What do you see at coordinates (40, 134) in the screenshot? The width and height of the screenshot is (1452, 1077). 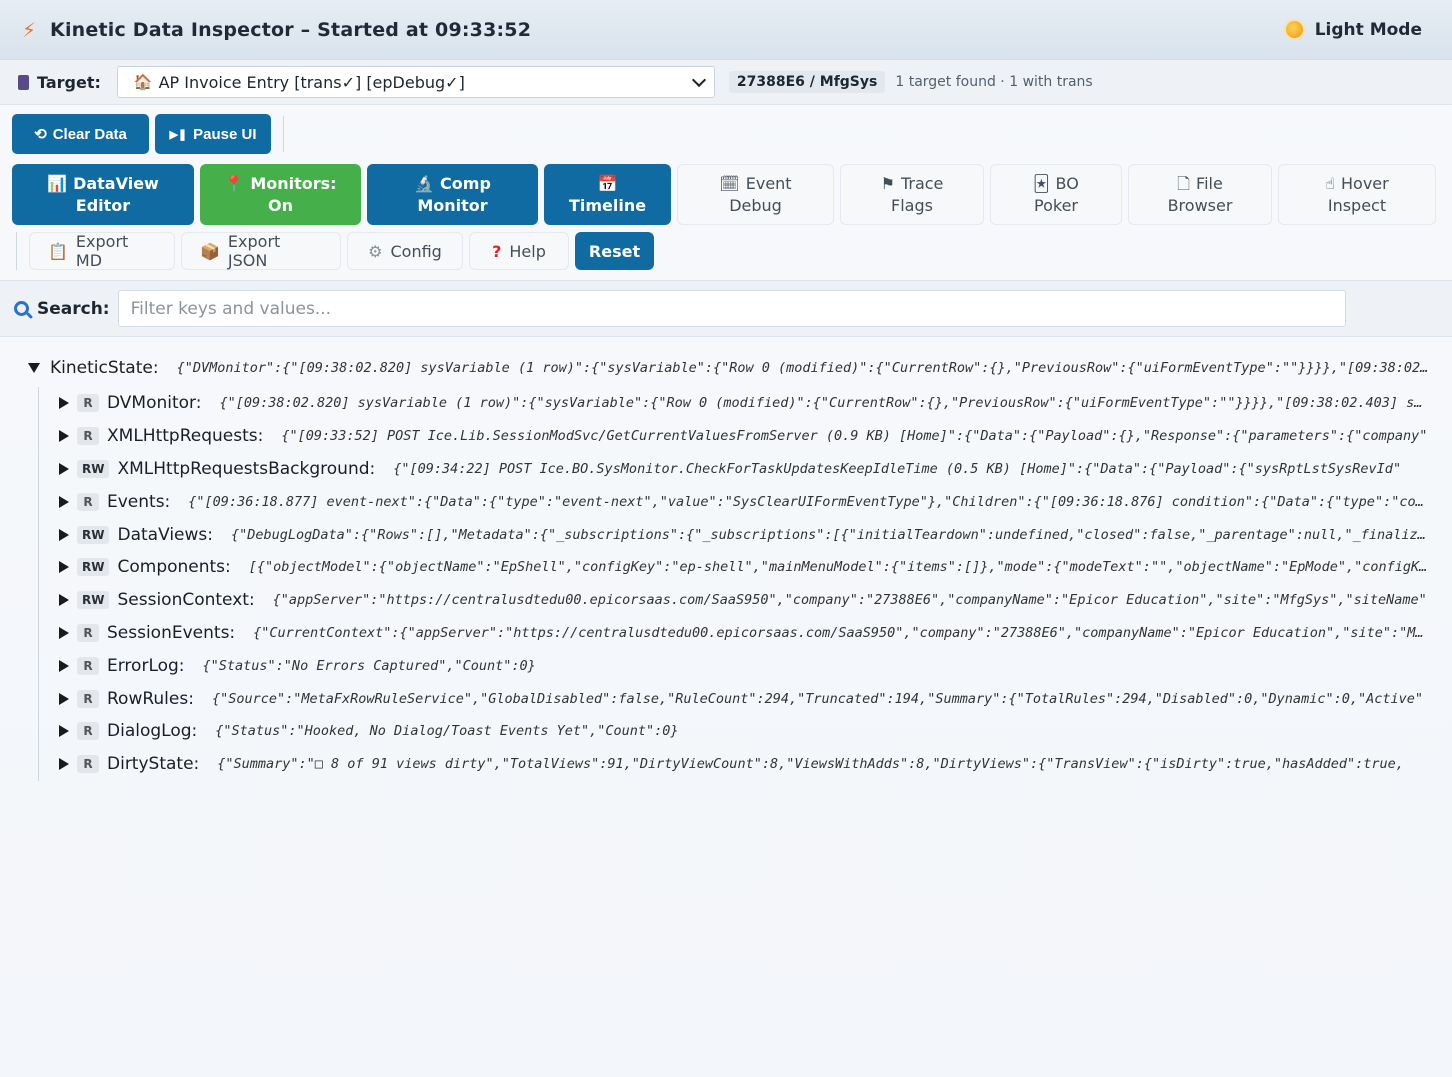 I see `refresh-icon: ⟲` at bounding box center [40, 134].